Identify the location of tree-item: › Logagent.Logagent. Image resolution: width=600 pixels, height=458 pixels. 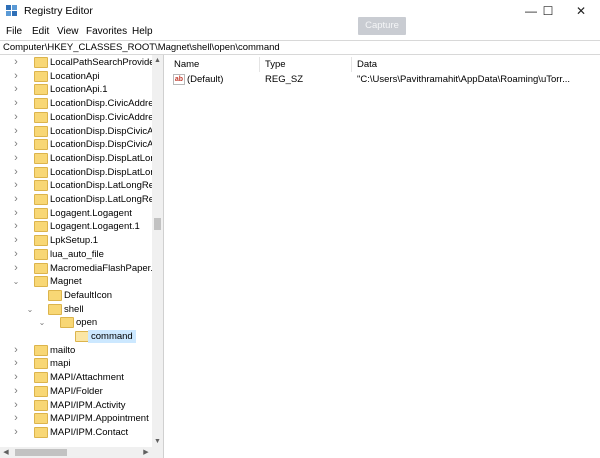
(76, 214).